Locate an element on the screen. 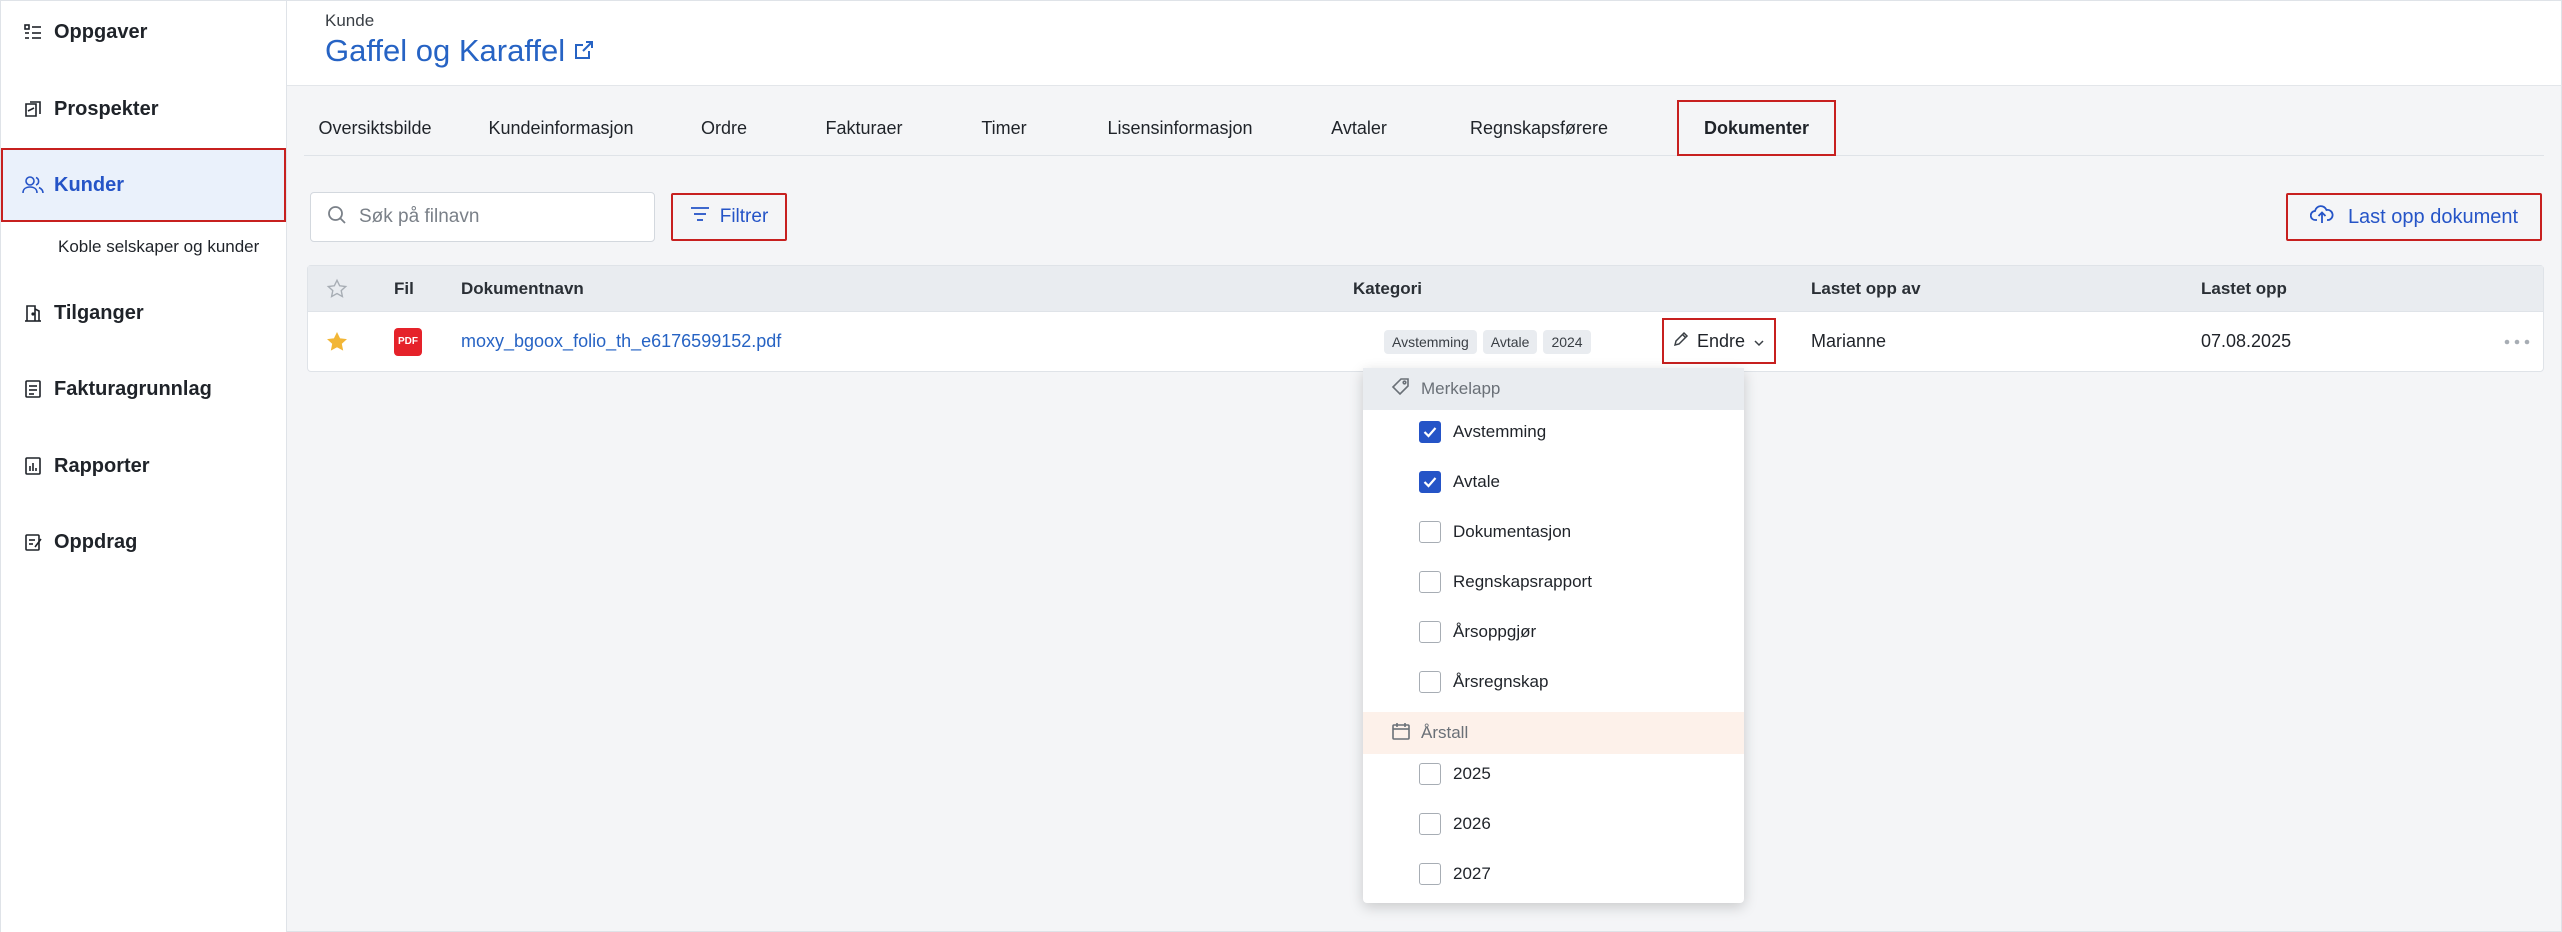  tab-dokumenter: Dokumenter is located at coordinates (1756, 128).